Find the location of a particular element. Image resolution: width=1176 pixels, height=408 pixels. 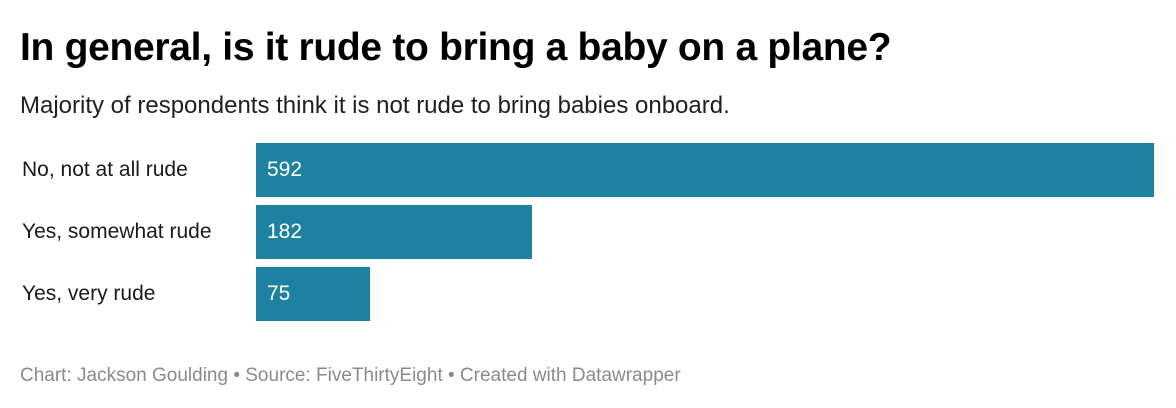

bar-row: Yes, very rude 75 is located at coordinates (588, 294).